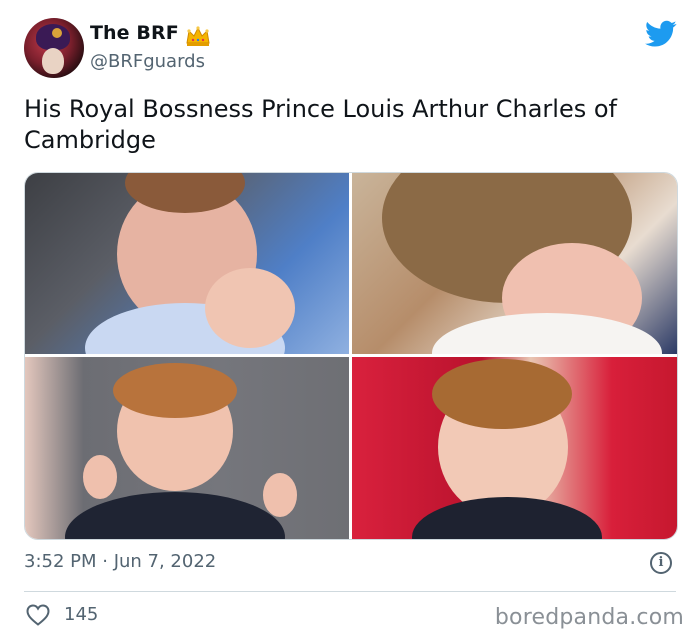 The width and height of the screenshot is (700, 642). I want to click on author-name: The BRF, so click(134, 33).